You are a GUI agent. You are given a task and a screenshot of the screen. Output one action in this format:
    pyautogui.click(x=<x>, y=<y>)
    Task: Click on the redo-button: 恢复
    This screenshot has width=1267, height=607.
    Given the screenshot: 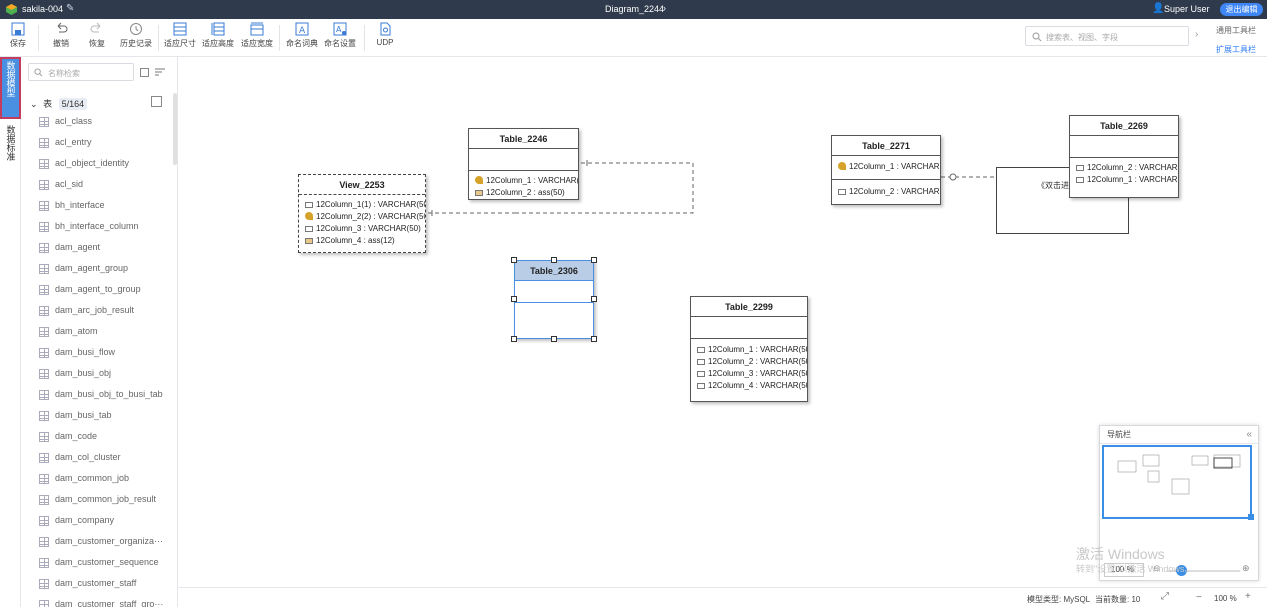 What is the action you would take?
    pyautogui.click(x=97, y=35)
    